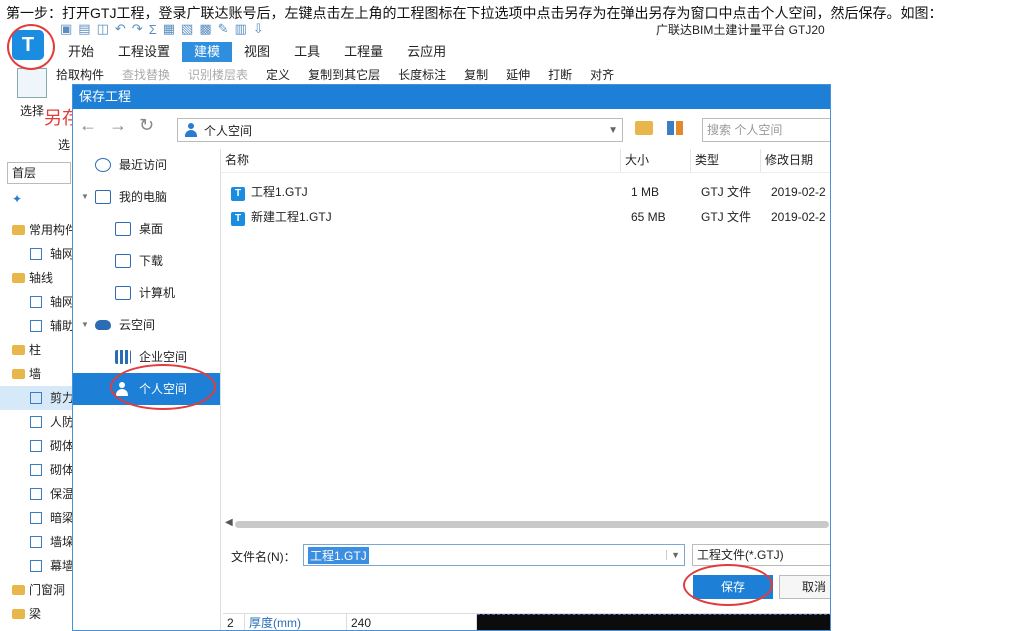 This screenshot has width=1021, height=631. I want to click on scroll-thumb, so click(532, 524).